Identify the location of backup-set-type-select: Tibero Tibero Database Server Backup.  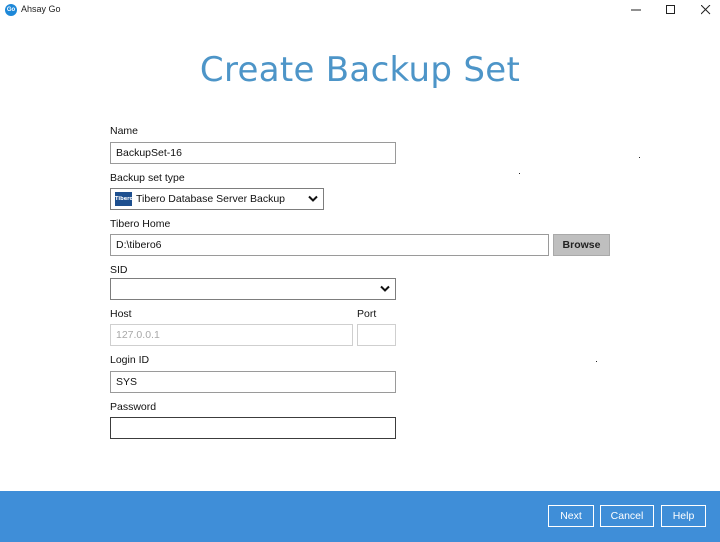
(217, 199).